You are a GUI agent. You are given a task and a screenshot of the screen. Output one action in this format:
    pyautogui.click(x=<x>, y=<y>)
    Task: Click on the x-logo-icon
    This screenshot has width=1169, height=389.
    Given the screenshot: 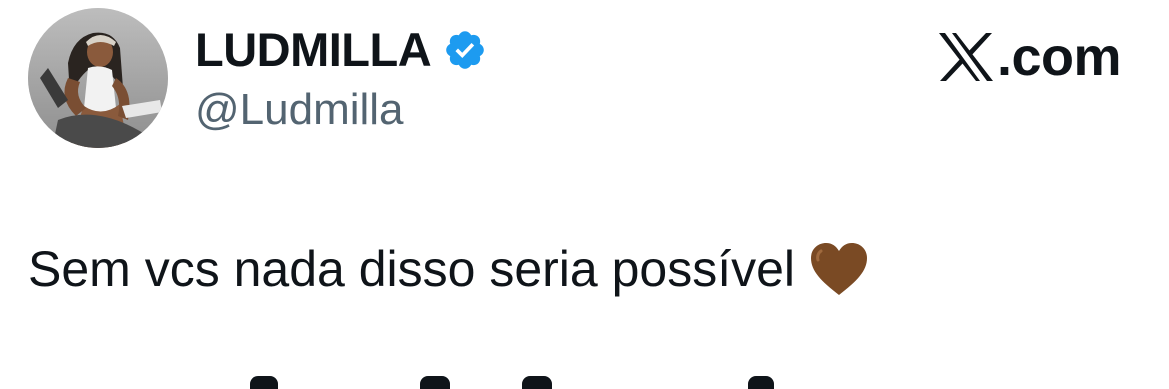 What is the action you would take?
    pyautogui.click(x=965, y=57)
    